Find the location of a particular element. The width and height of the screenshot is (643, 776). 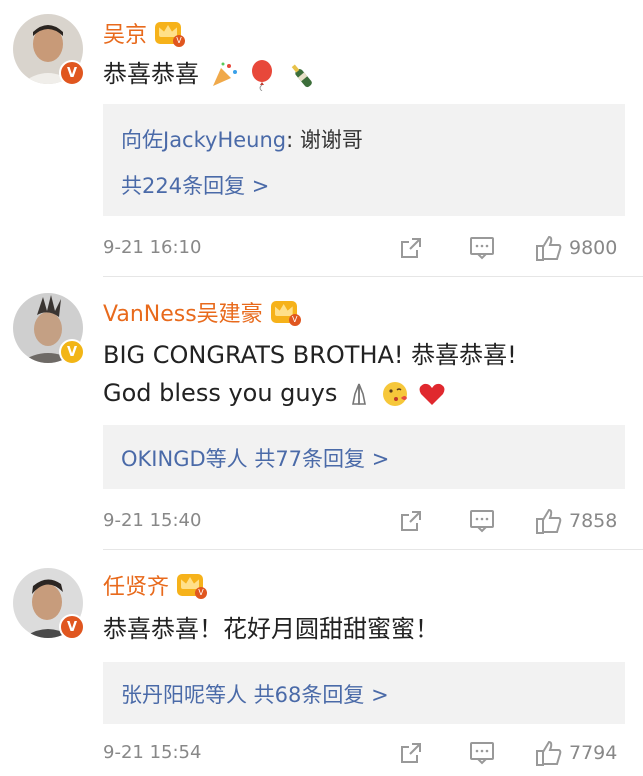

comment-header: VanNess吴建豪 V is located at coordinates (202, 312).